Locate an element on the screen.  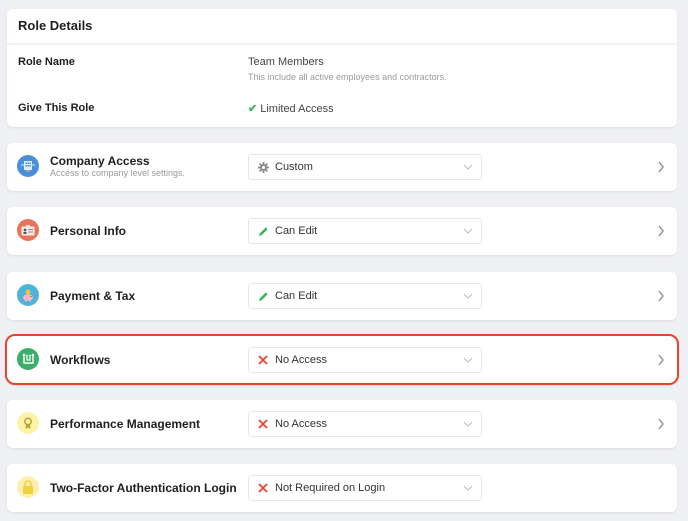
check-icon: ✔ is located at coordinates (253, 109).